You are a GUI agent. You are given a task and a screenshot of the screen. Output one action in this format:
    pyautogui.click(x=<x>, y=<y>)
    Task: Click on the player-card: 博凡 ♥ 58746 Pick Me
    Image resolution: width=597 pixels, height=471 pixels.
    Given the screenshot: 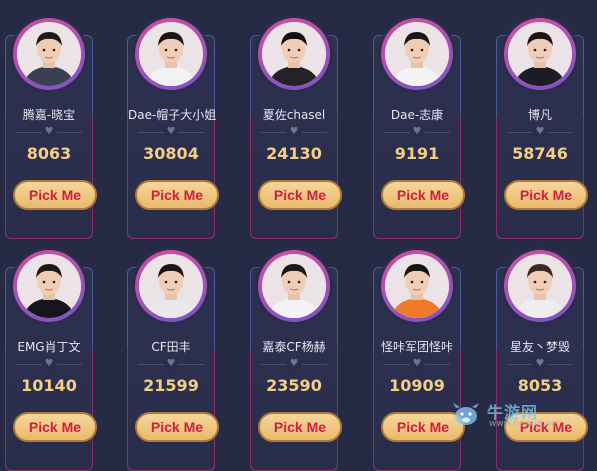 What is the action you would take?
    pyautogui.click(x=542, y=129)
    